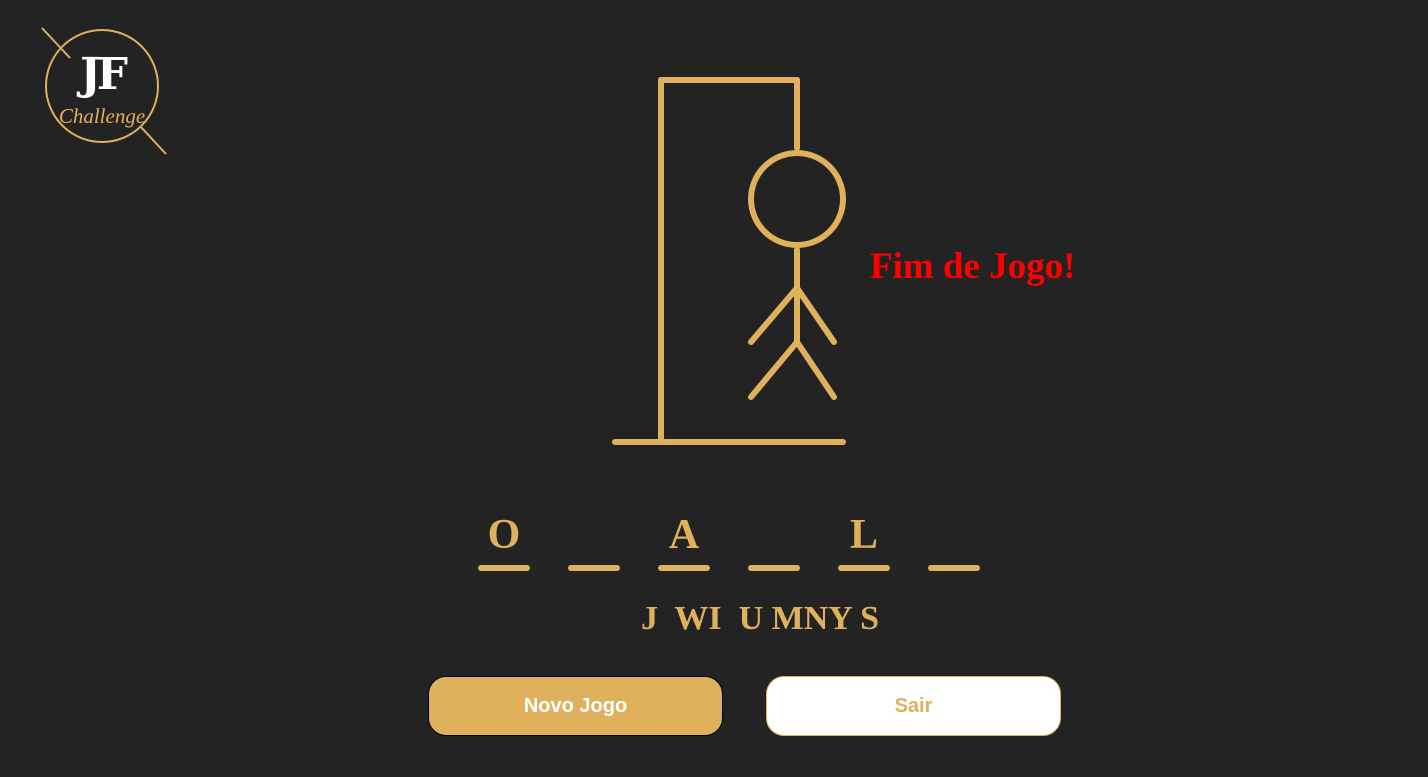  I want to click on word-slot-letter: A, so click(684, 535).